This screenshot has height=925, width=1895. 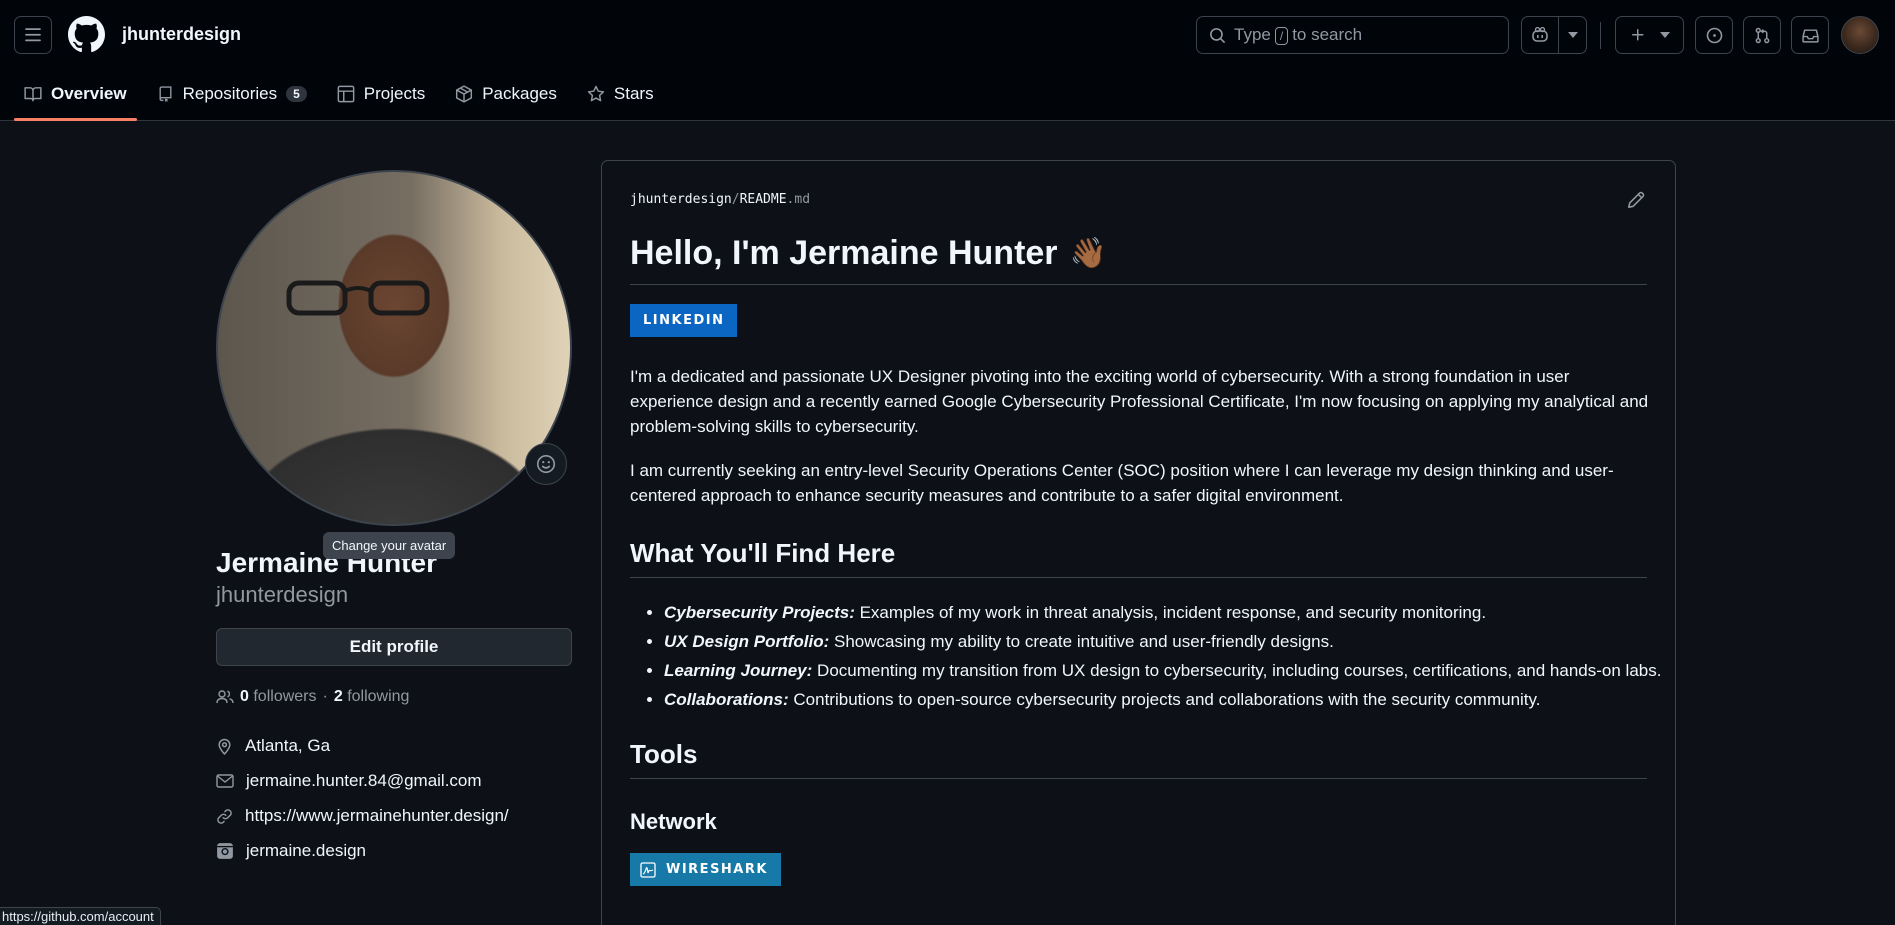 I want to click on tools-divider, so click(x=1138, y=778).